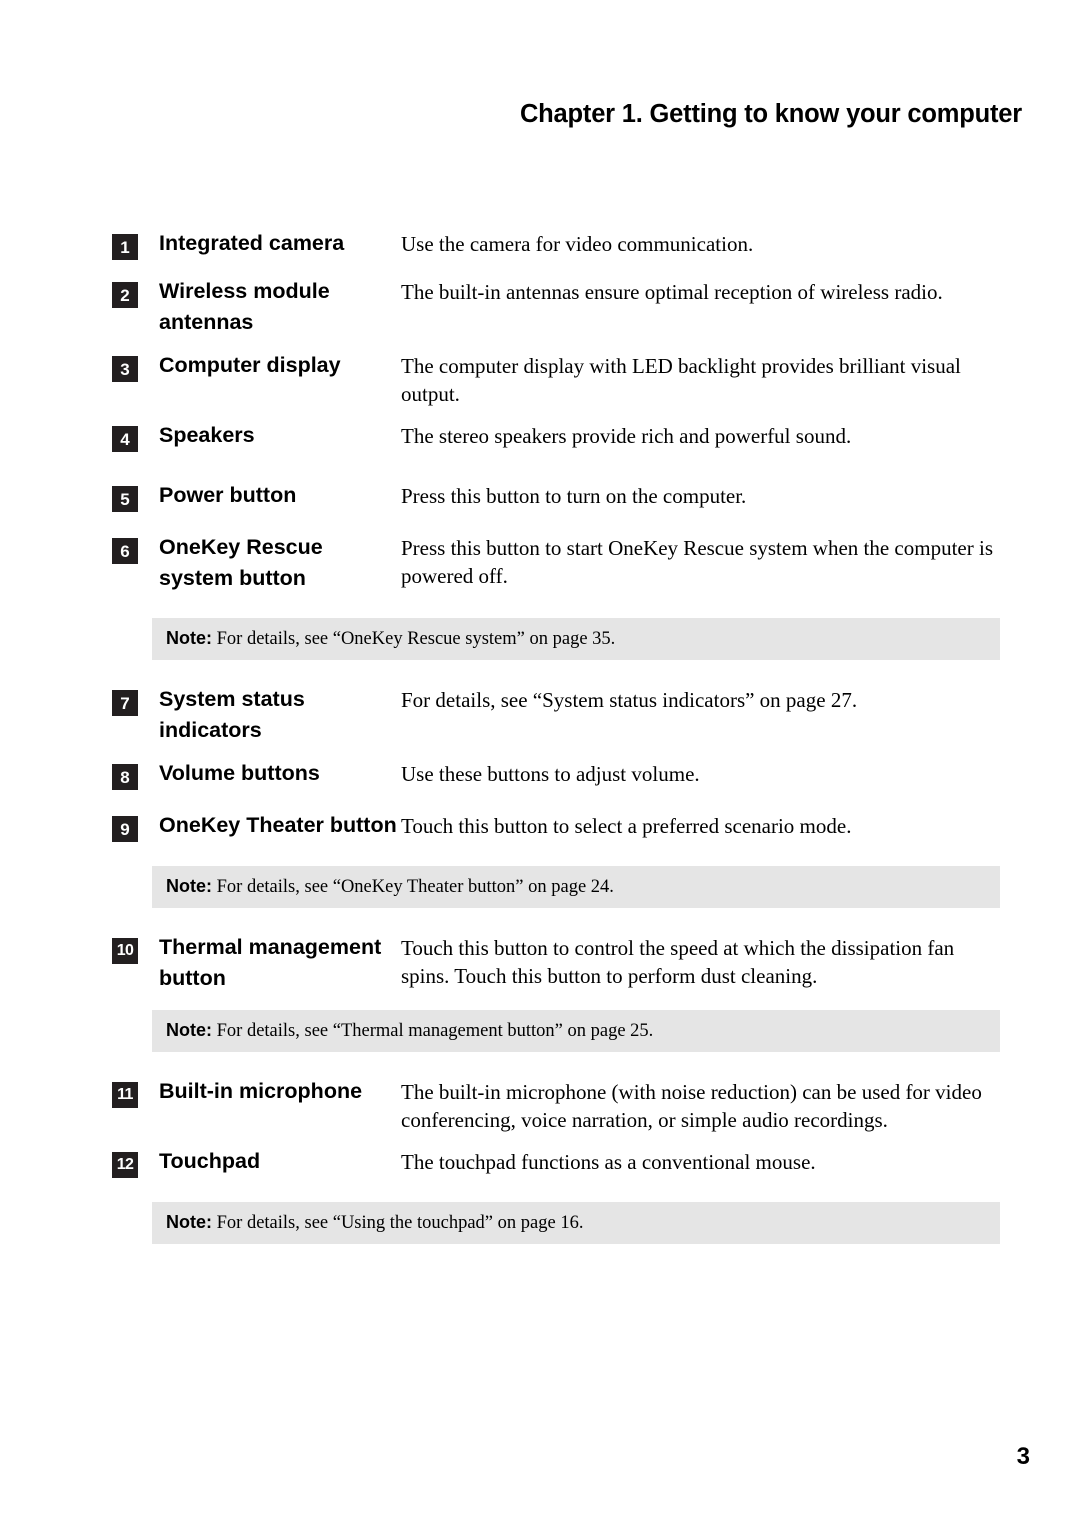 Image resolution: width=1080 pixels, height=1529 pixels. I want to click on callout-badge: 8, so click(125, 777).